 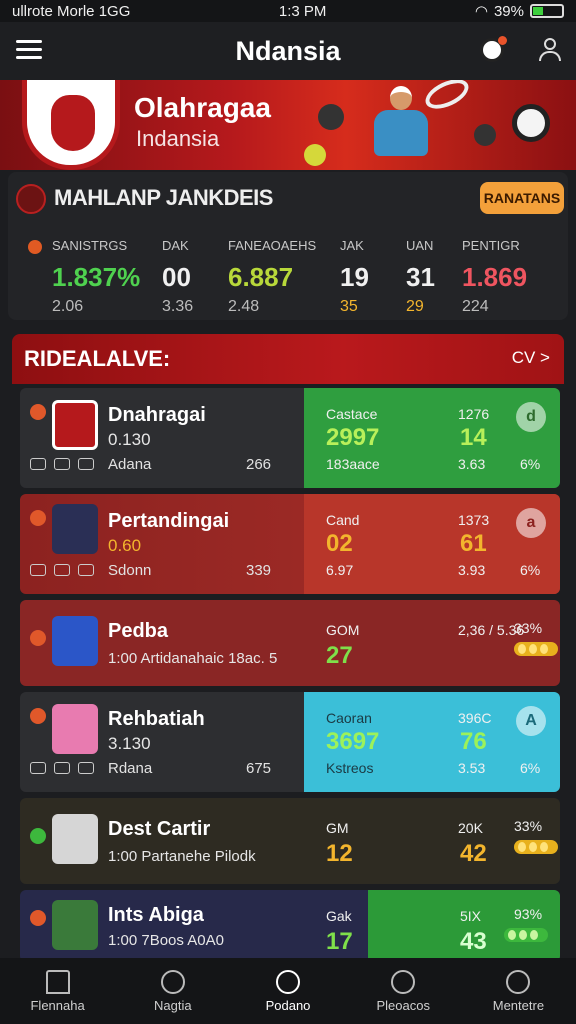 What do you see at coordinates (287, 991) in the screenshot?
I see `nav-item-center: Podano` at bounding box center [287, 991].